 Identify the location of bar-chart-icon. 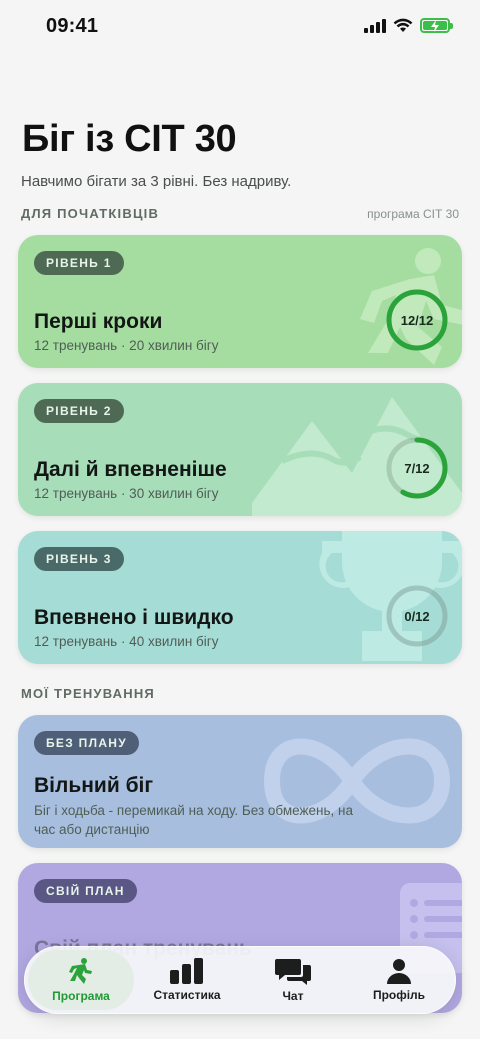
(186, 971).